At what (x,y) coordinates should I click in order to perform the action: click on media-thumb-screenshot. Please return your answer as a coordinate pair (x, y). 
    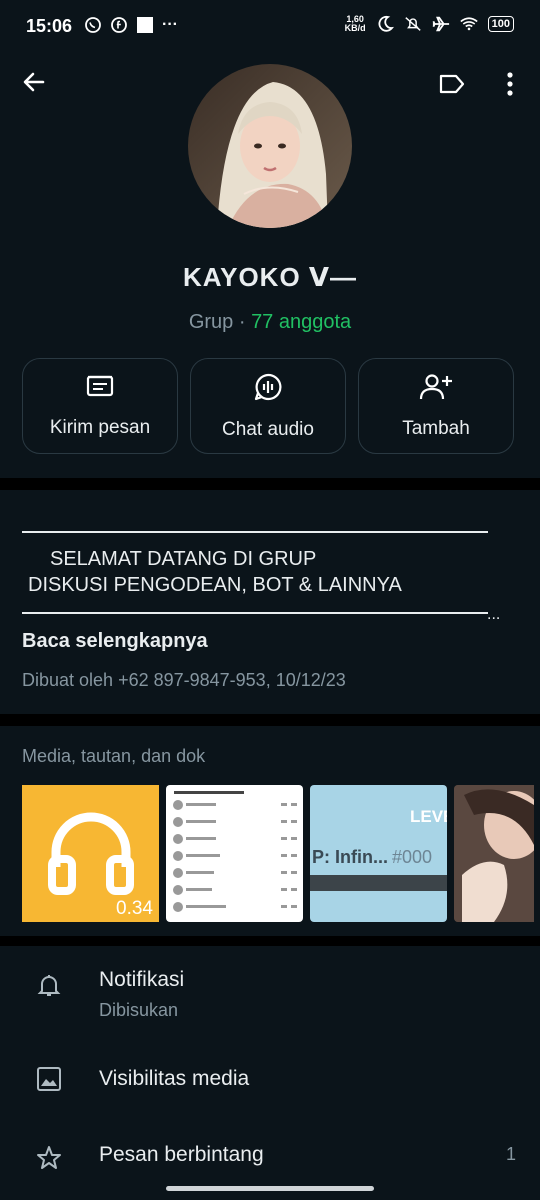
    Looking at the image, I should click on (234, 853).